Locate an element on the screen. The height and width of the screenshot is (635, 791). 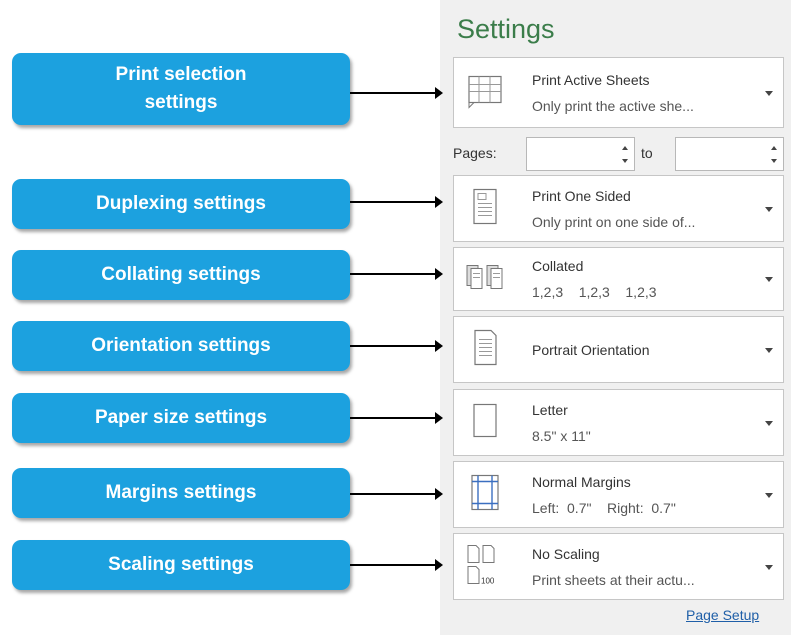
paper-size-subtitle: 8.5" x 11" is located at coordinates (561, 435).